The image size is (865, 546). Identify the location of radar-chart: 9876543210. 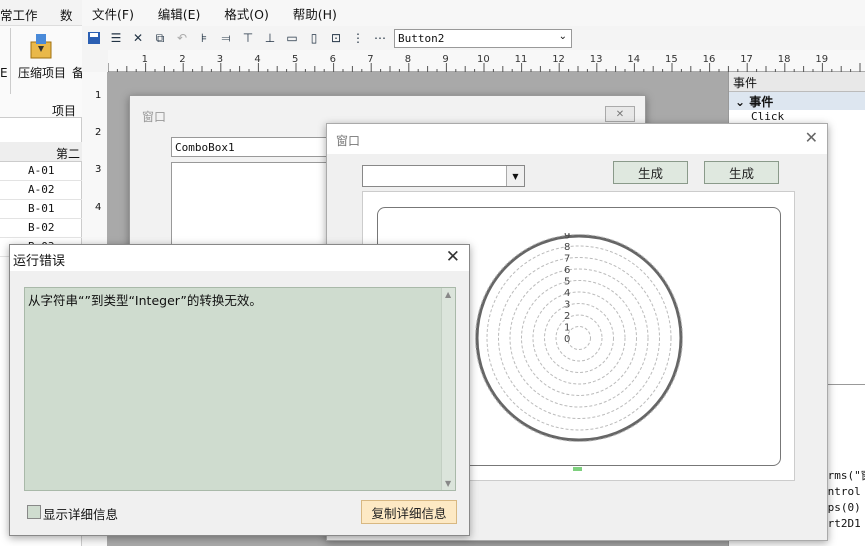
(579, 337).